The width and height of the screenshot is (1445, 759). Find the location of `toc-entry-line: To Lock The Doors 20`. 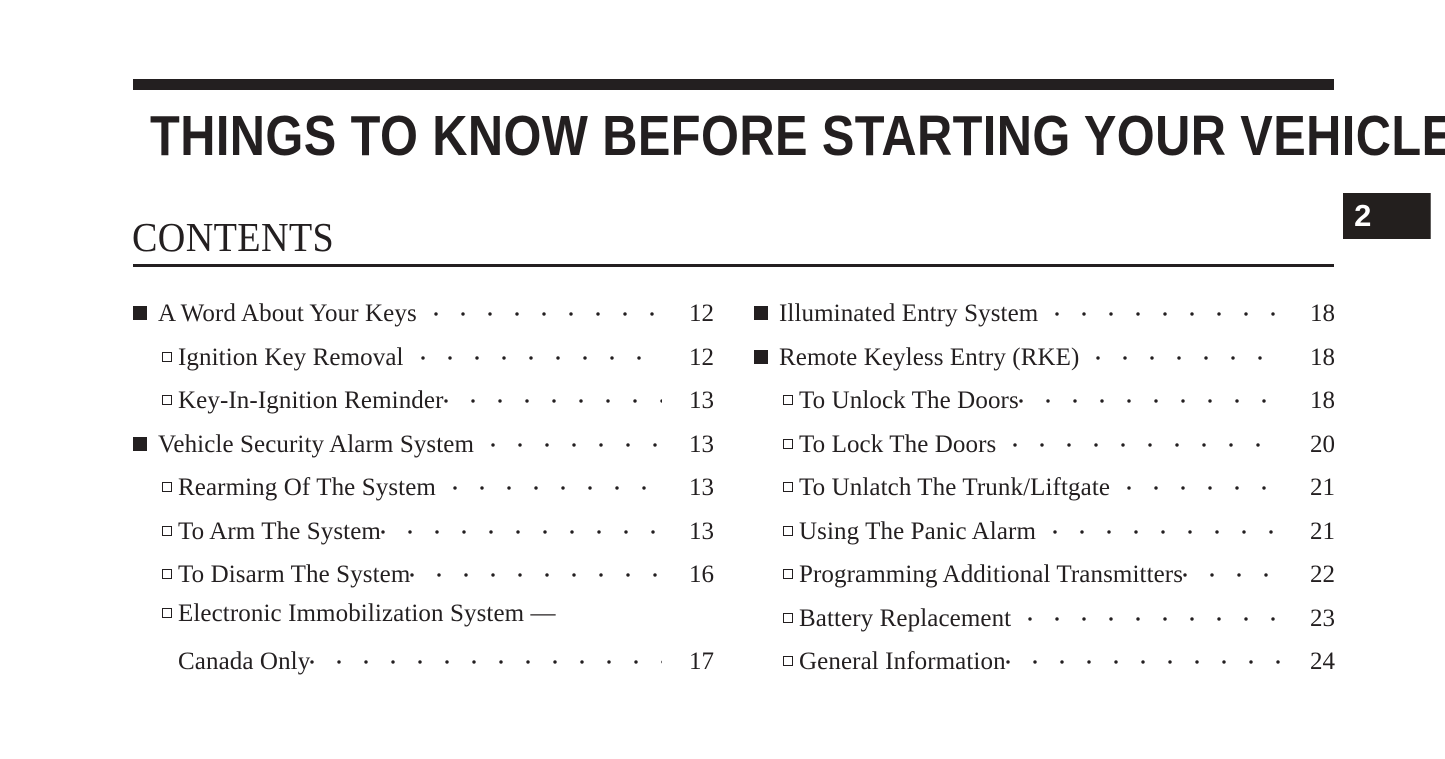

toc-entry-line: To Lock The Doors 20 is located at coordinates (1044, 449).